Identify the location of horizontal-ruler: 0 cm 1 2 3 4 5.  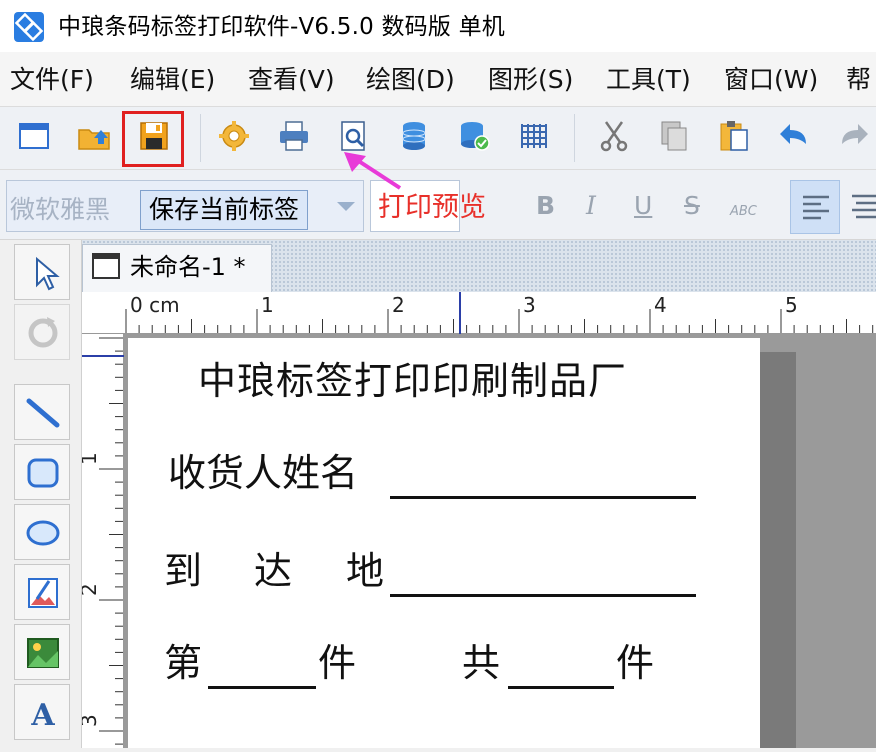
(479, 313).